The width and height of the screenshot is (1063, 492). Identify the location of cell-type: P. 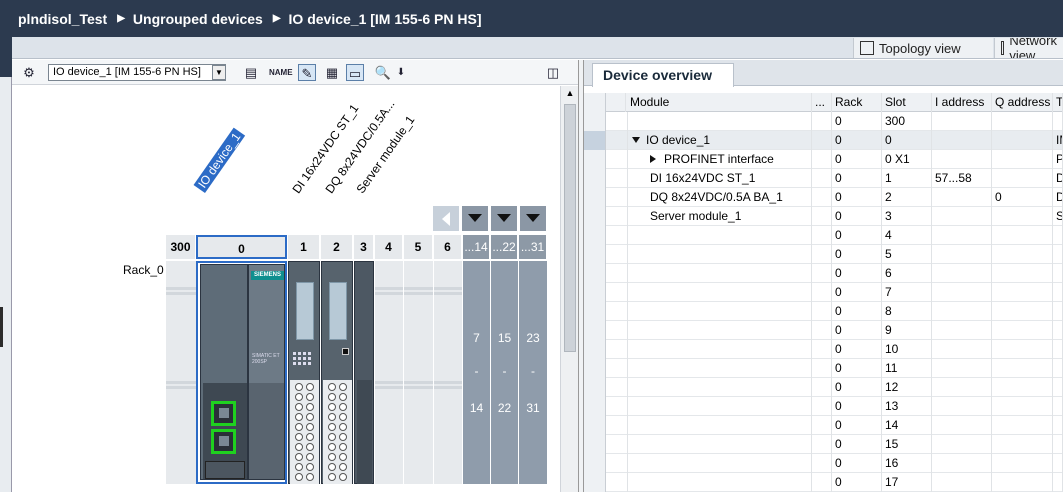
(1058, 159).